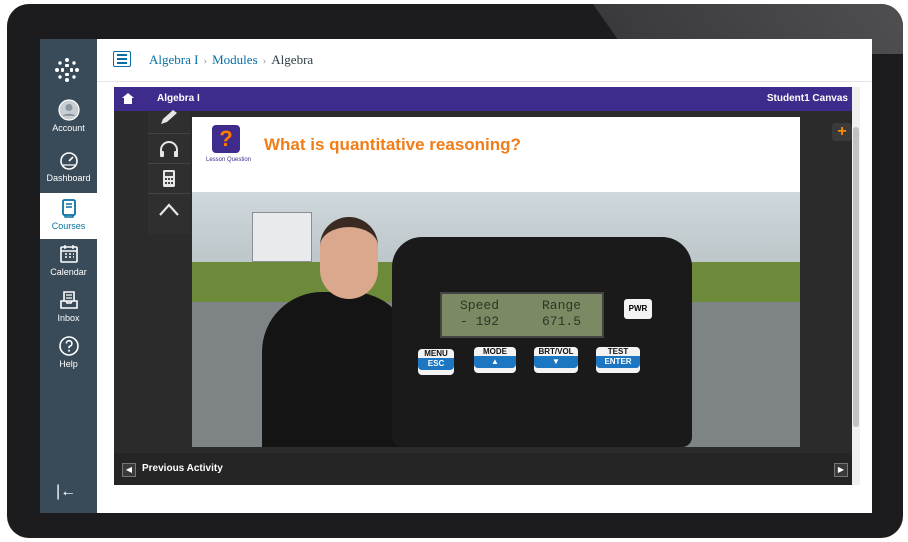 The image size is (908, 542). I want to click on tool-palette, so click(169, 172).